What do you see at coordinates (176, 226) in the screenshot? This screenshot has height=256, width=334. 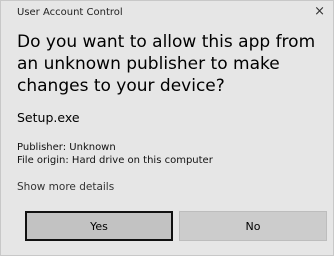 I see `button-row: Yes No` at bounding box center [176, 226].